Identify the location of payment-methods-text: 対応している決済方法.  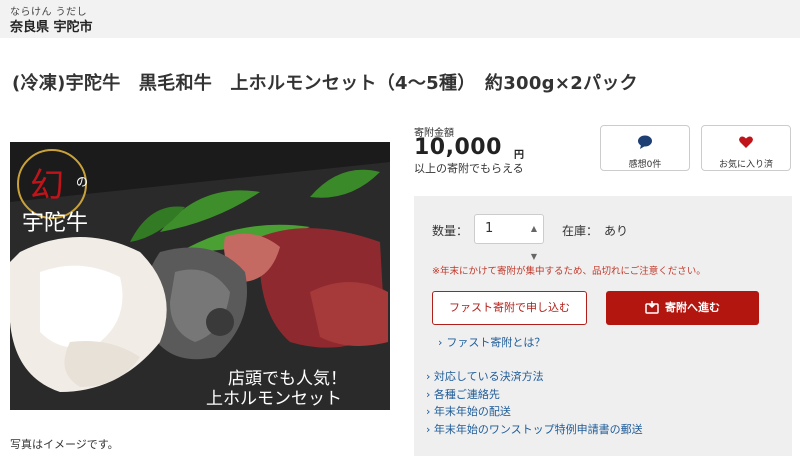
(488, 376).